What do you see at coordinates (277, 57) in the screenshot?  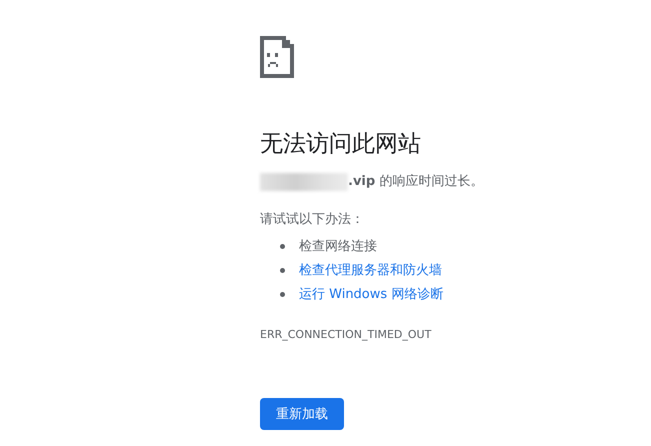 I see `sad-page-icon` at bounding box center [277, 57].